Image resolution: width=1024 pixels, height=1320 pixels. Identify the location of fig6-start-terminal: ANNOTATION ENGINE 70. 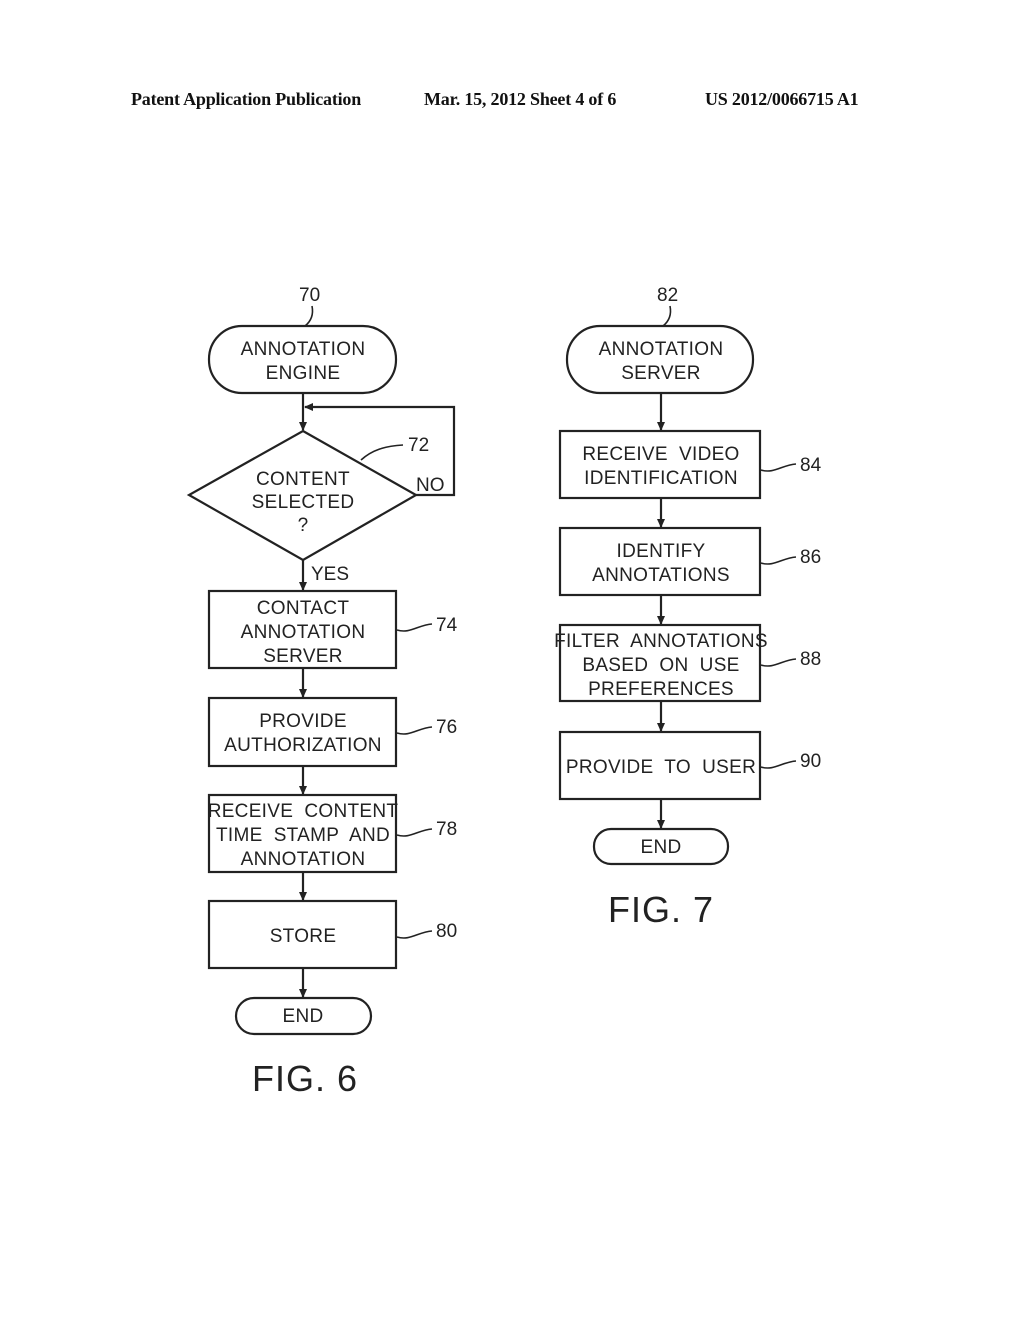
(302, 340).